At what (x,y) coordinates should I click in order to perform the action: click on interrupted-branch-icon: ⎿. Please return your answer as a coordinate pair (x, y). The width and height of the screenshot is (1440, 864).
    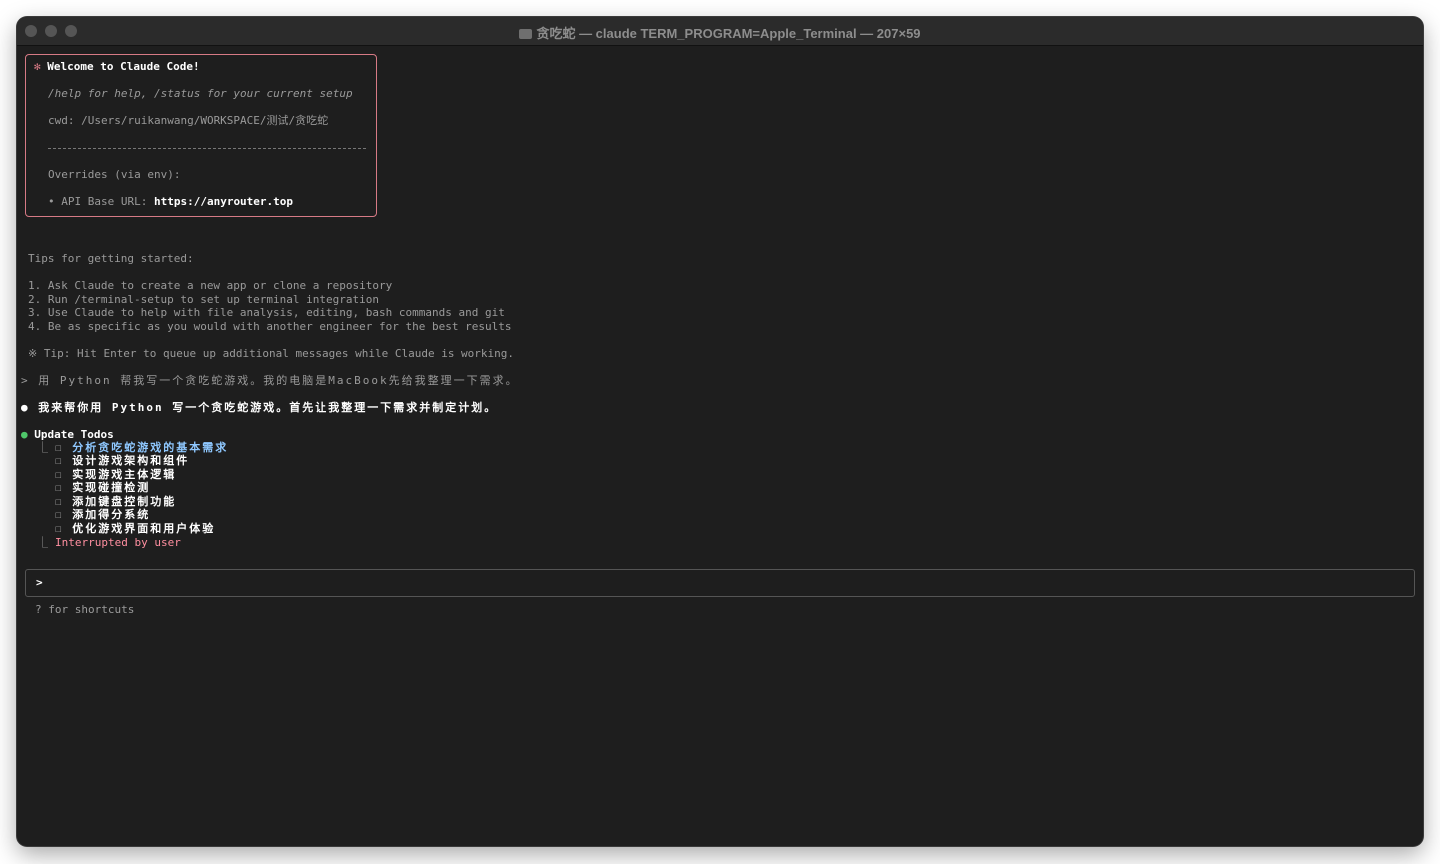
    Looking at the image, I should click on (42, 542).